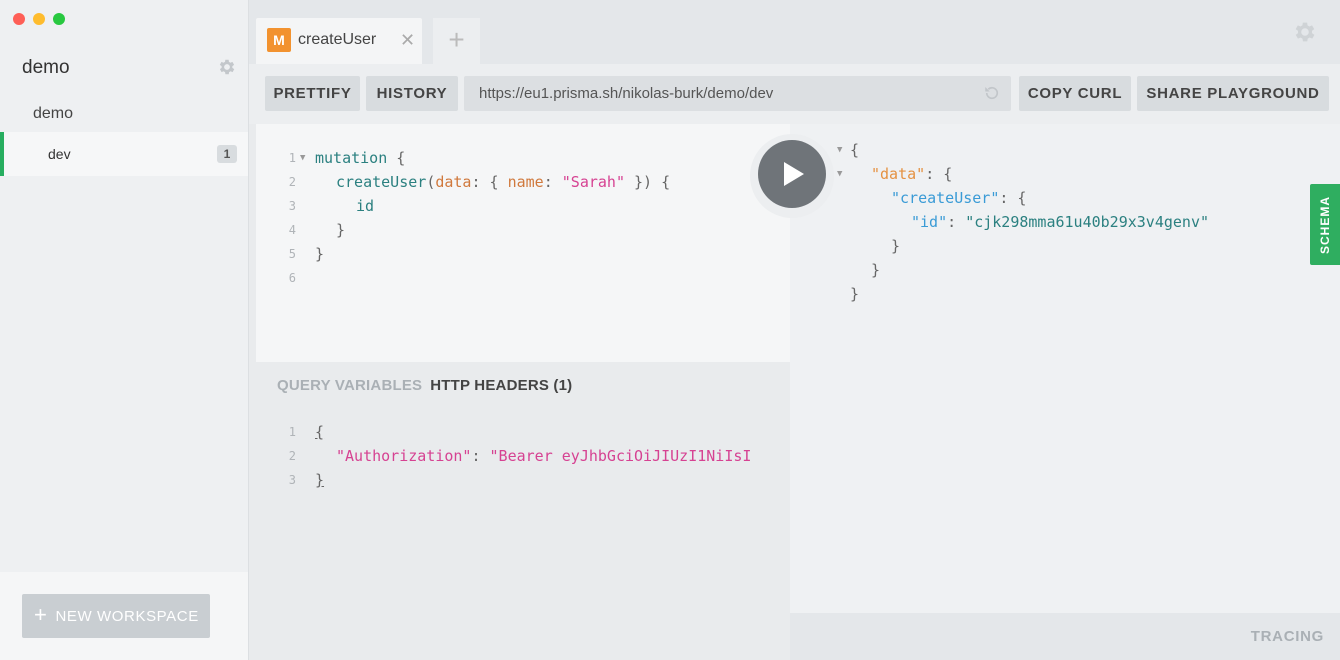 The image size is (1340, 660). I want to click on variables-tabs: QUERY VARIABLES HTTP HEADERS (1), so click(424, 385).